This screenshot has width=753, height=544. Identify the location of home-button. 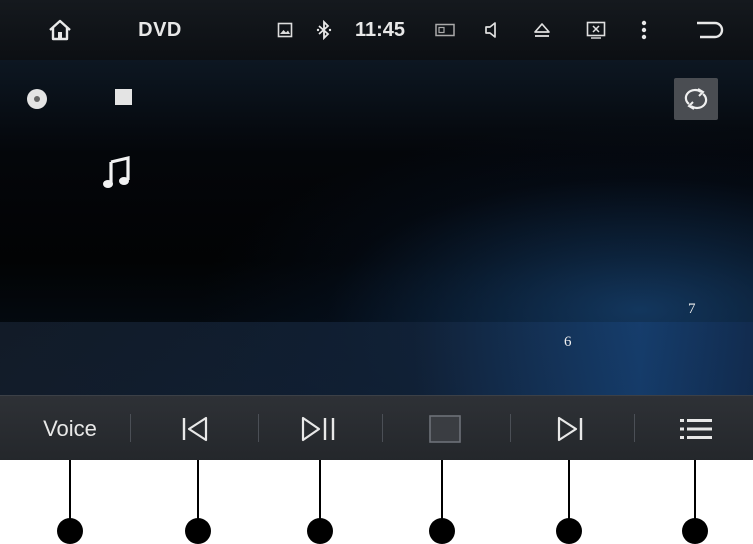
(60, 30).